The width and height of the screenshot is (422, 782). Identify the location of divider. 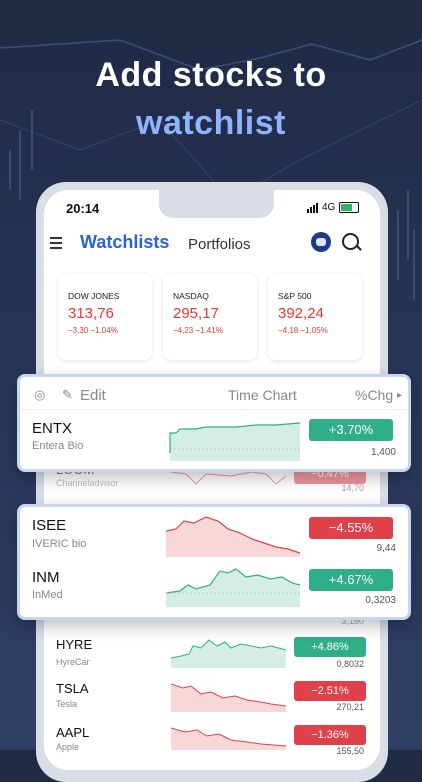
(214, 409).